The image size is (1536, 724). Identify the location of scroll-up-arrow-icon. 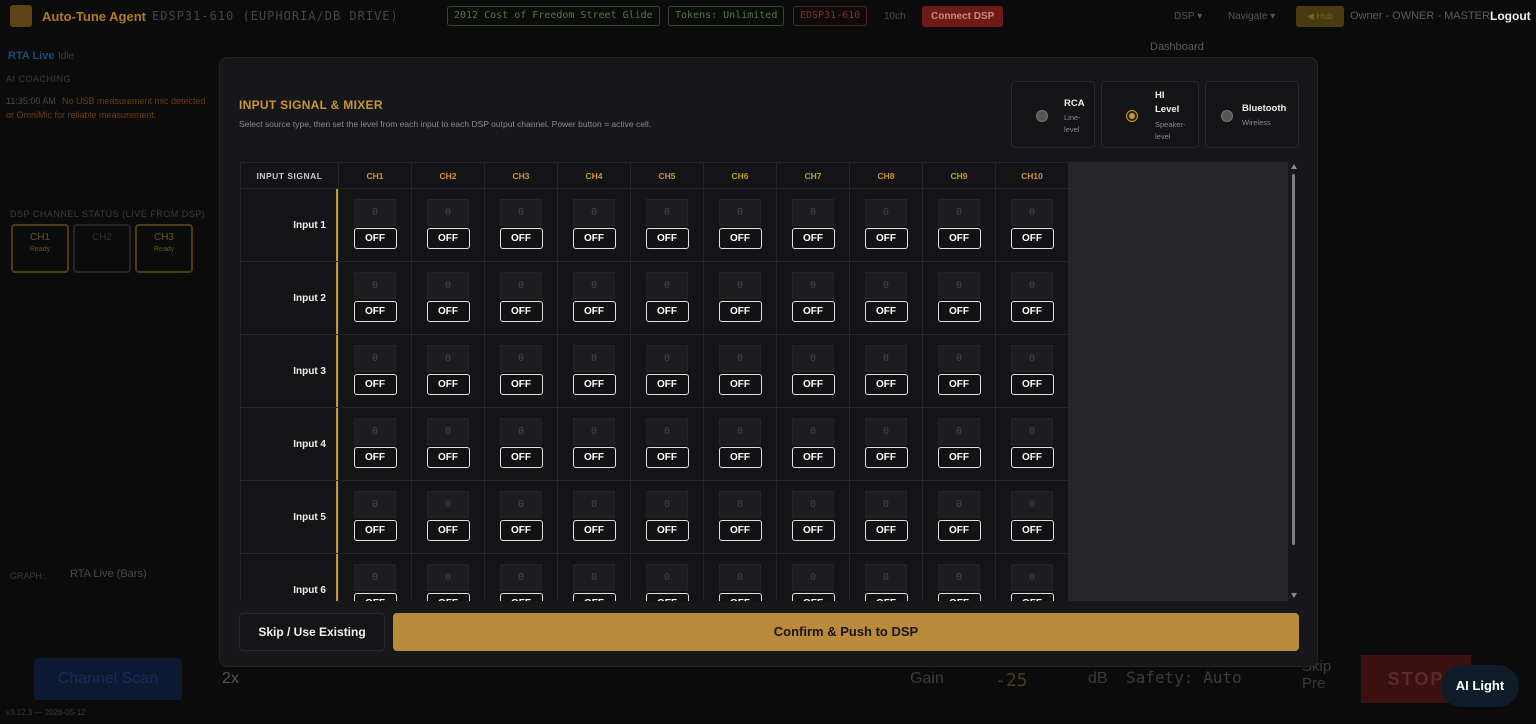
(1294, 166).